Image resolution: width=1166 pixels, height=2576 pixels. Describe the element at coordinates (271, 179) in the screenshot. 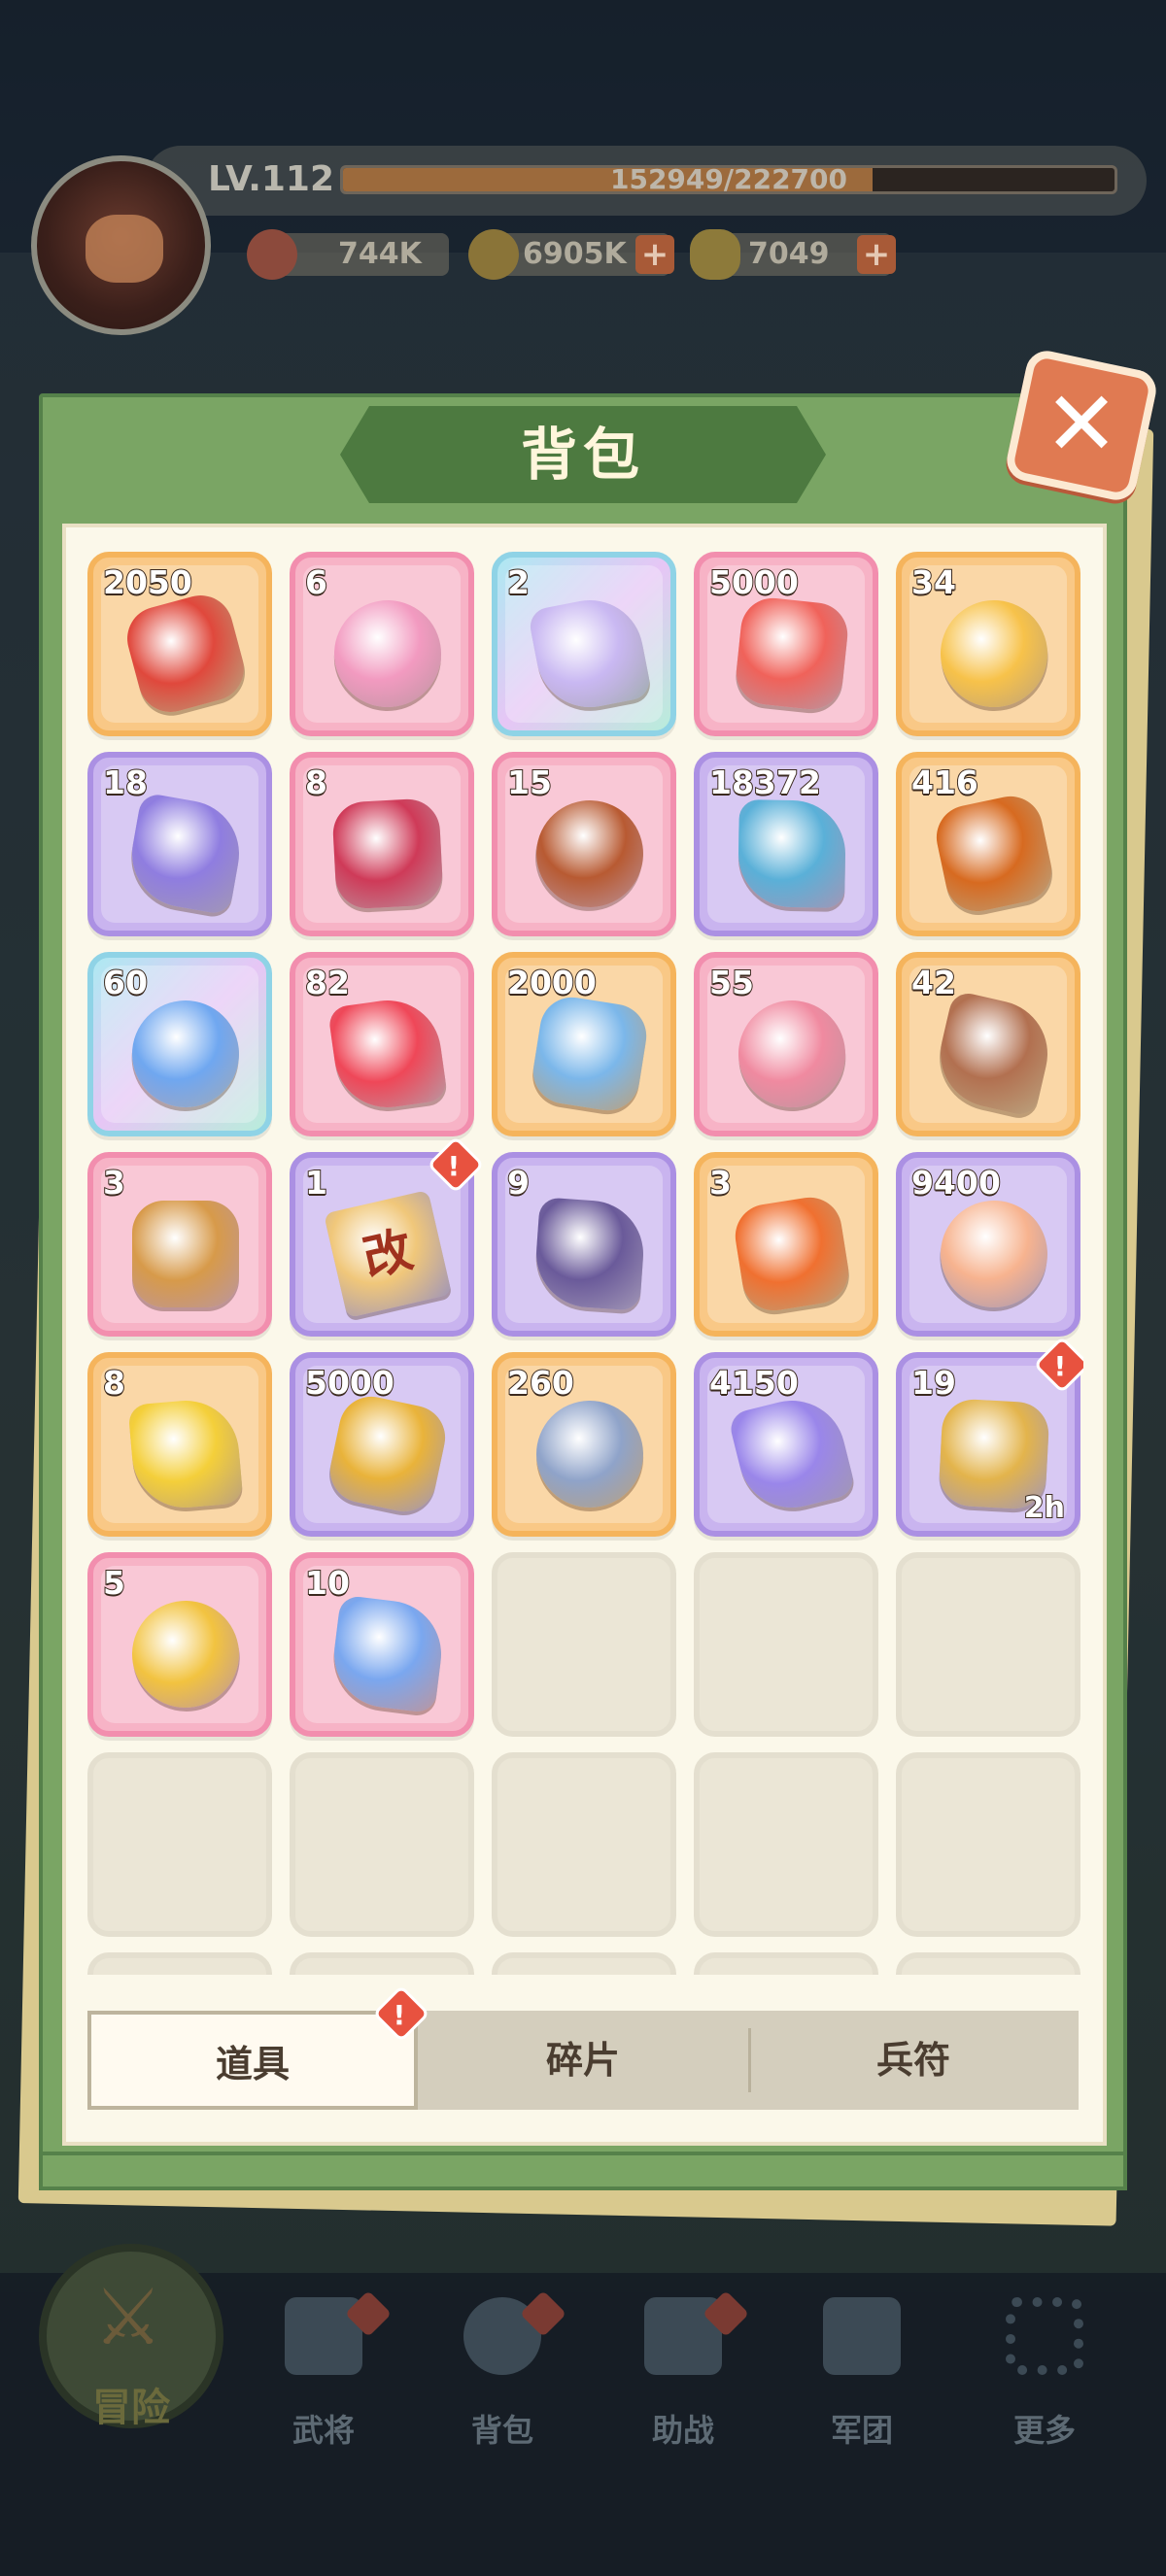

I see `player-level: LV.112` at that location.